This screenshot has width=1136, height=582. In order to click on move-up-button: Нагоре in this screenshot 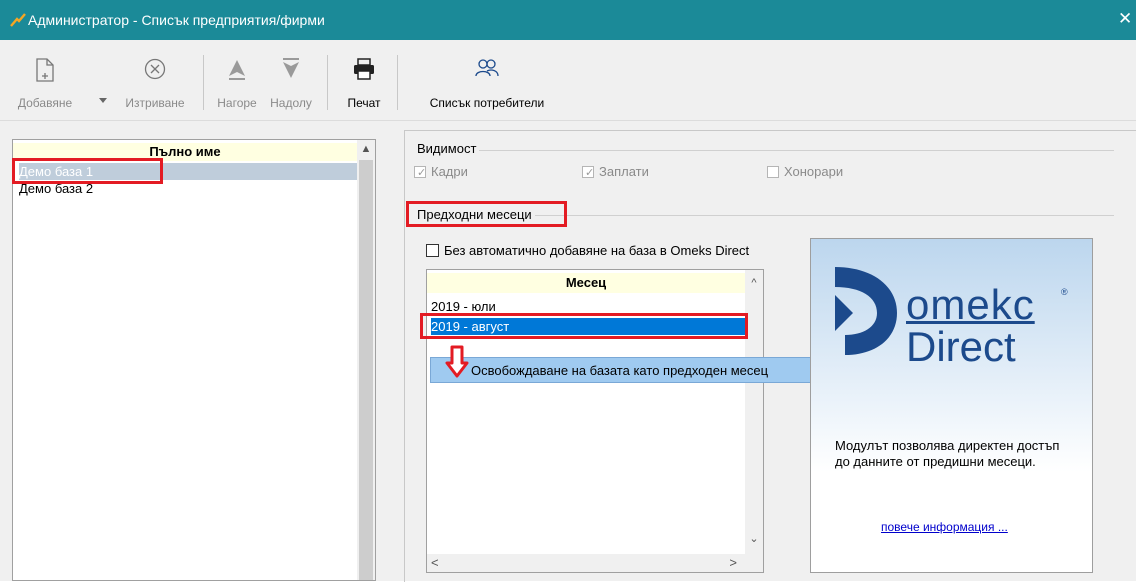, I will do `click(237, 80)`.